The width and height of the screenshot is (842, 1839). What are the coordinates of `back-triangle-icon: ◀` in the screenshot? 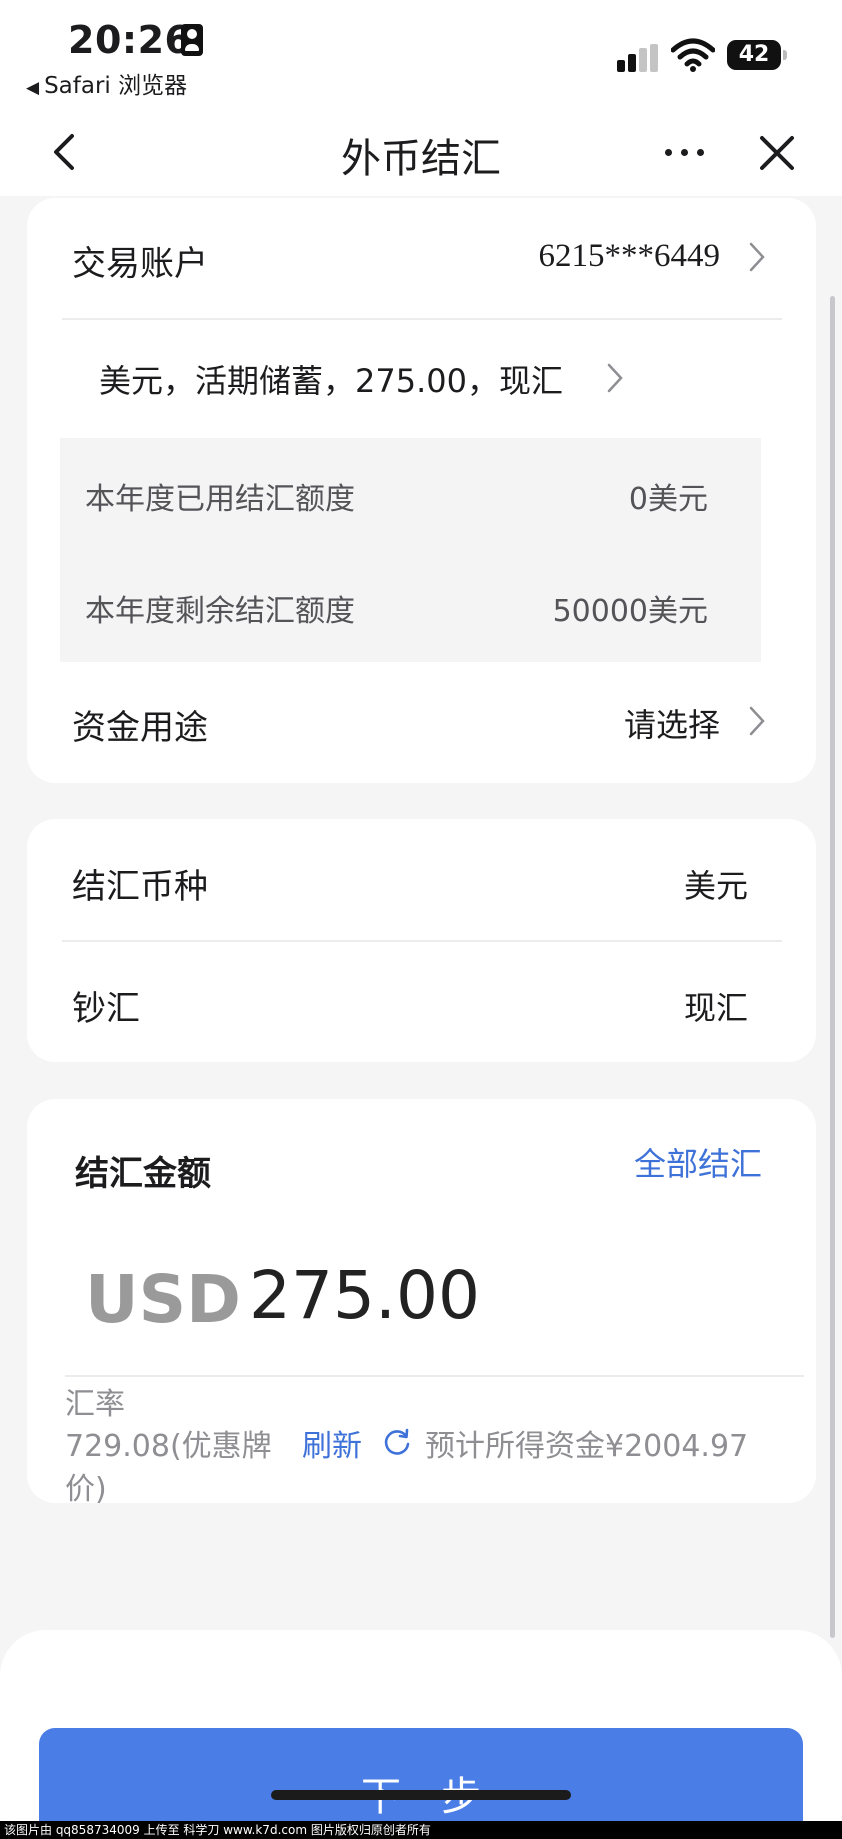 It's located at (33, 88).